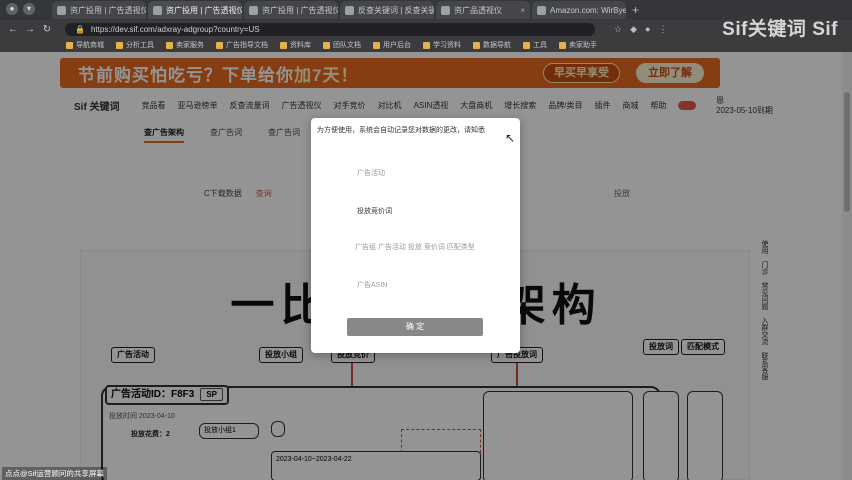  What do you see at coordinates (618, 29) in the screenshot?
I see `star-icon: ☆` at bounding box center [618, 29].